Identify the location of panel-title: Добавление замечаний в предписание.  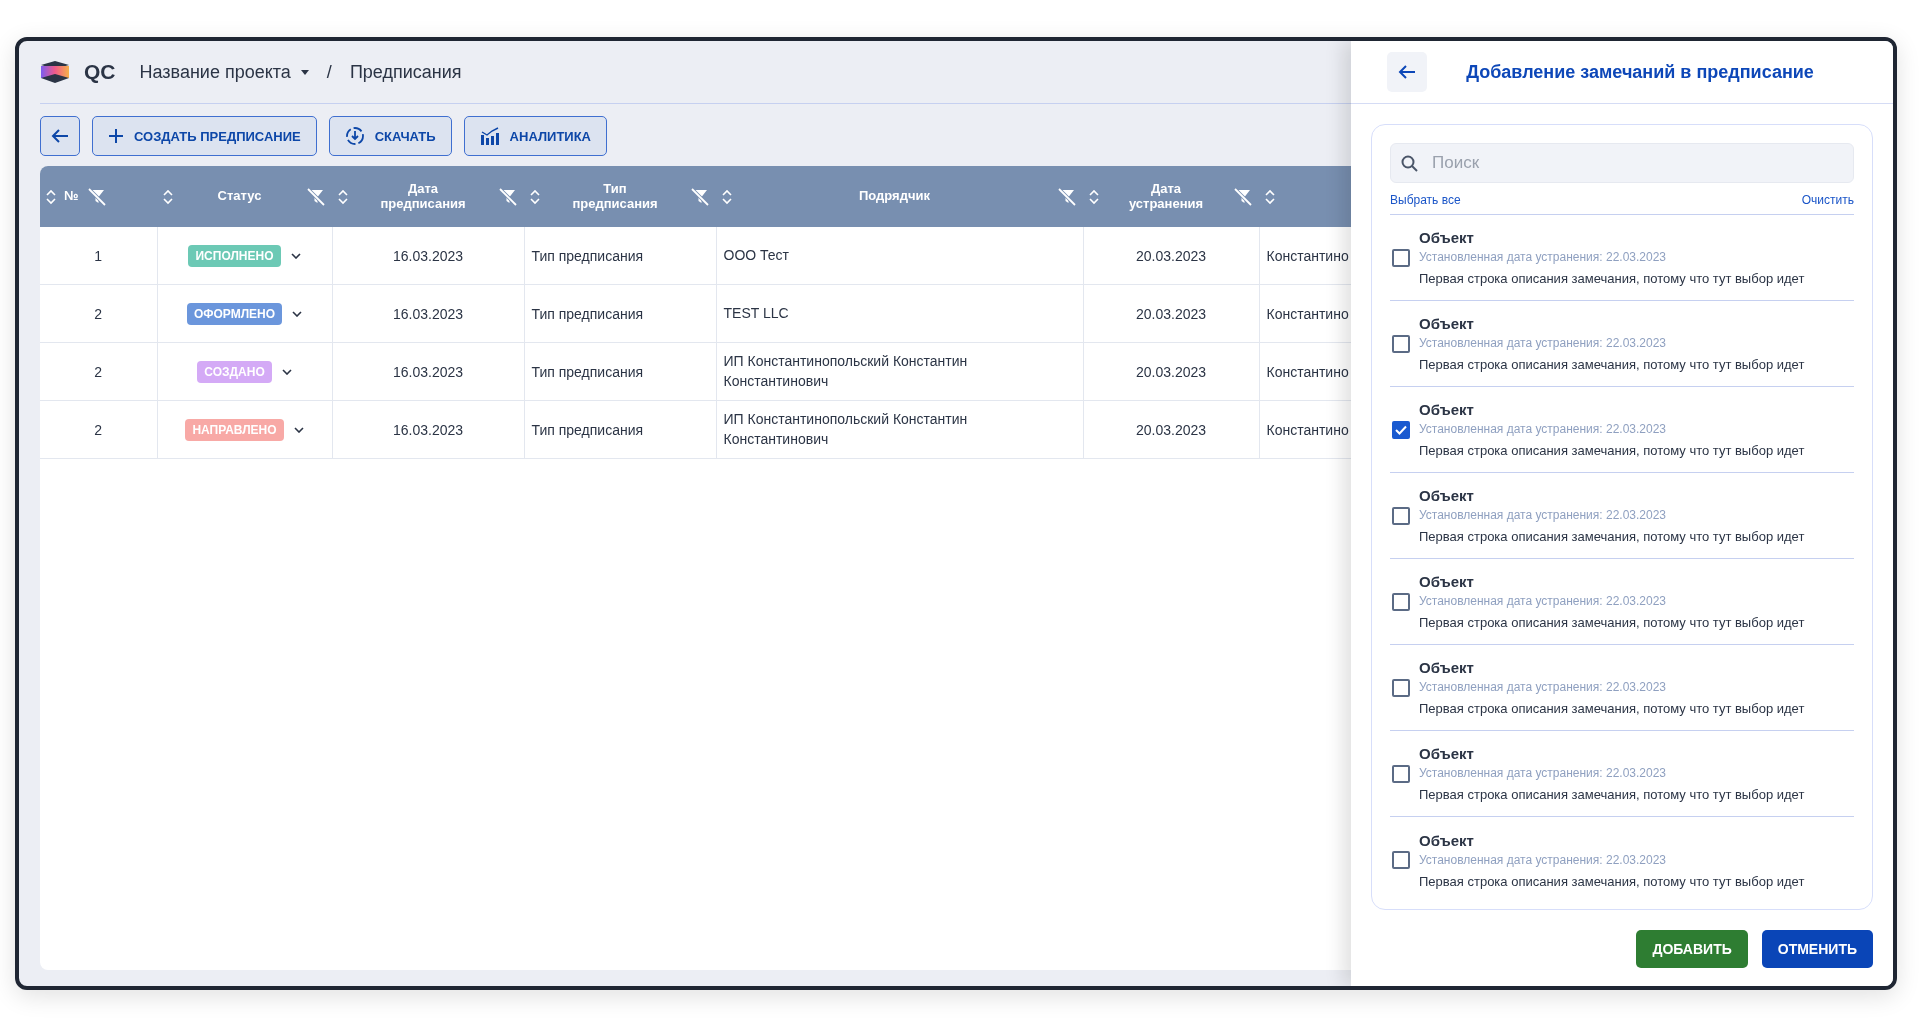
(1640, 72).